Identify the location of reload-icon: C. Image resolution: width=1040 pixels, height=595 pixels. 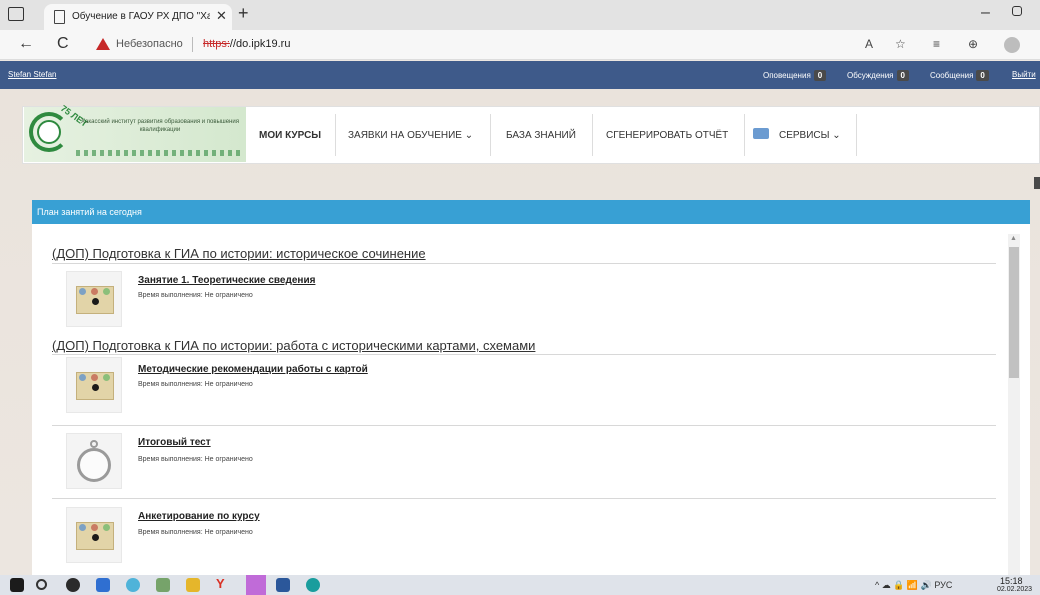
(63, 44).